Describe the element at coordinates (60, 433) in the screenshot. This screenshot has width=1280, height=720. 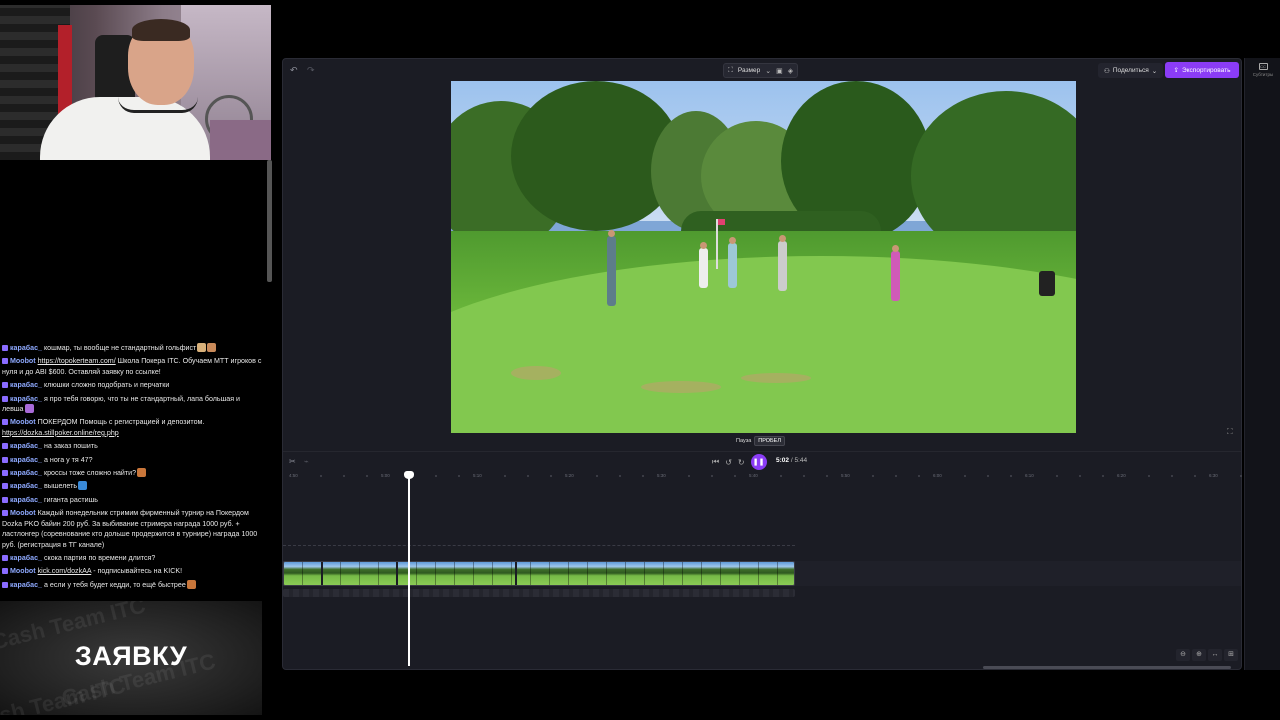
I see `chat-link: https://dozka.stillpoker.online/reg.php` at that location.